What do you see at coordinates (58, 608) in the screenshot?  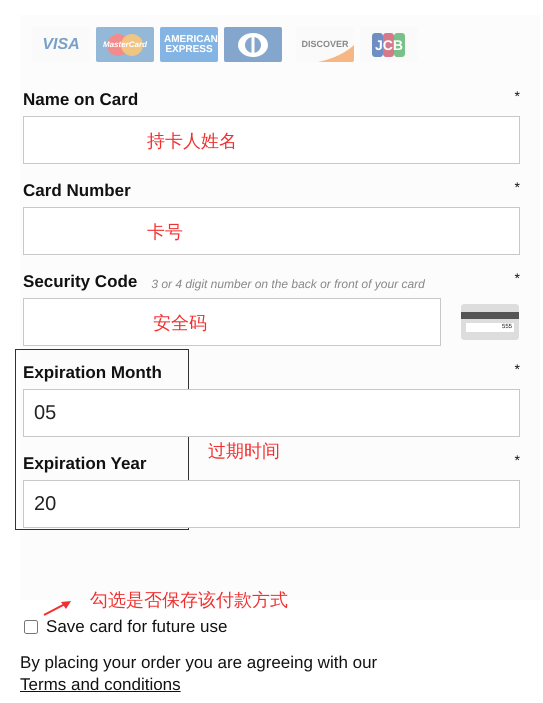 I see `annotation-arrow` at bounding box center [58, 608].